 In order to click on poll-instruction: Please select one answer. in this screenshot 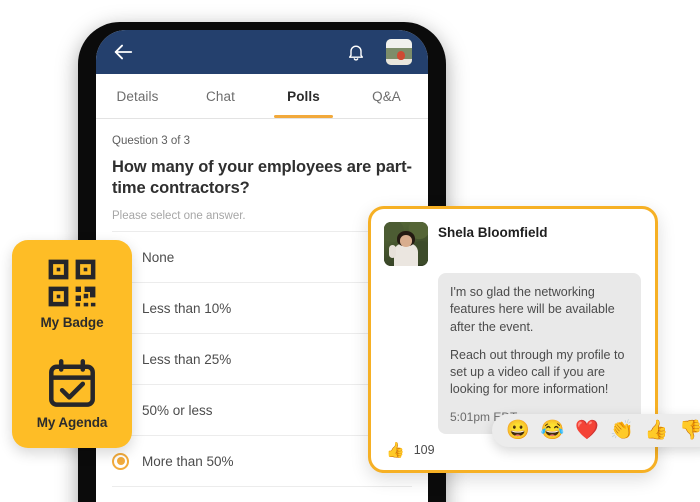, I will do `click(179, 216)`.